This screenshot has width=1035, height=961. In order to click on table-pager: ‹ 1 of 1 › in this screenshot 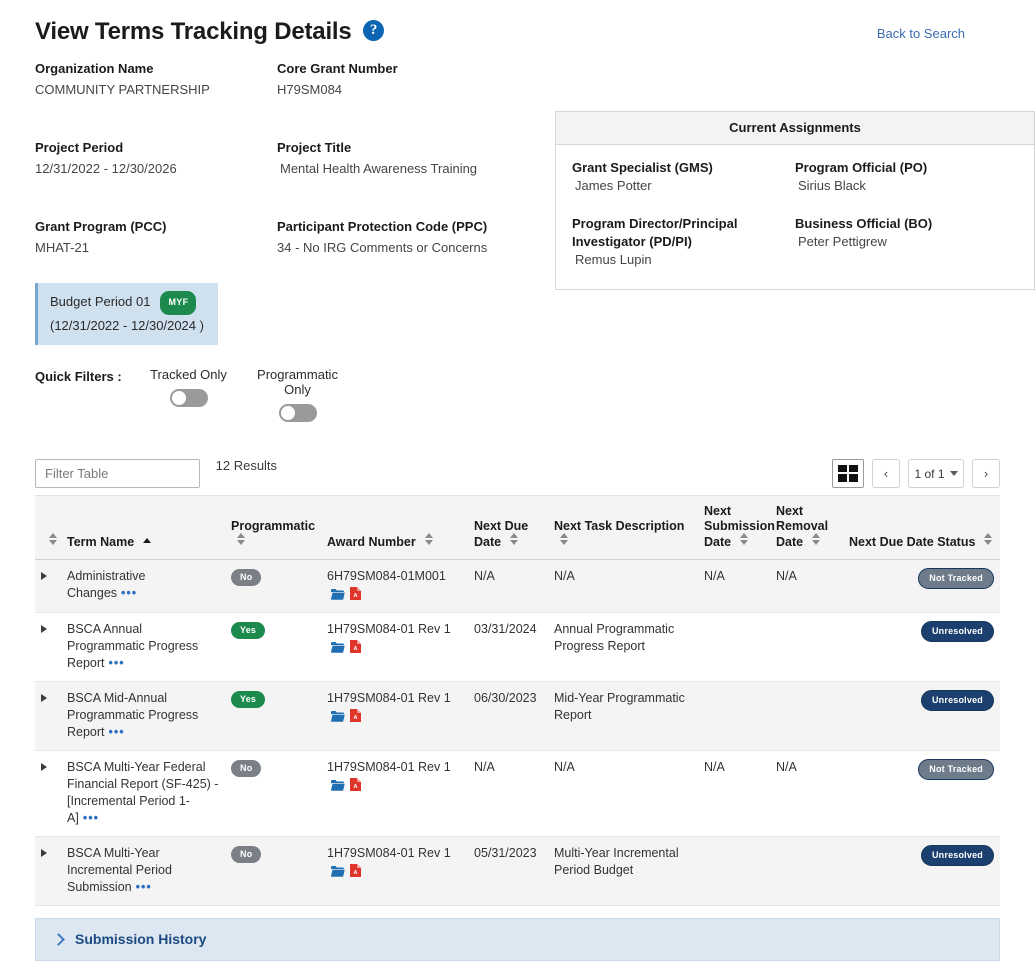, I will do `click(916, 473)`.